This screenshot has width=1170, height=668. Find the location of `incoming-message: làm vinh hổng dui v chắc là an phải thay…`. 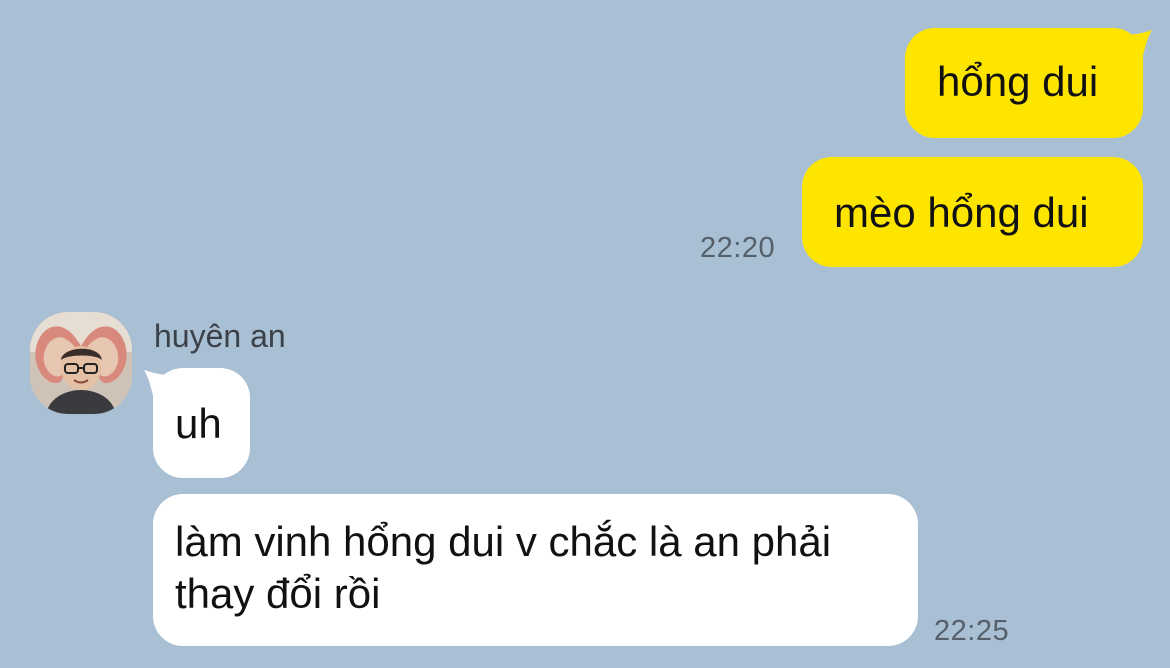

incoming-message: làm vinh hổng dui v chắc là an phải thay… is located at coordinates (535, 570).